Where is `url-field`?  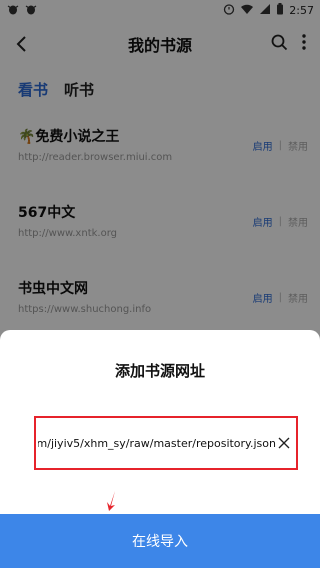
url-field is located at coordinates (166, 443).